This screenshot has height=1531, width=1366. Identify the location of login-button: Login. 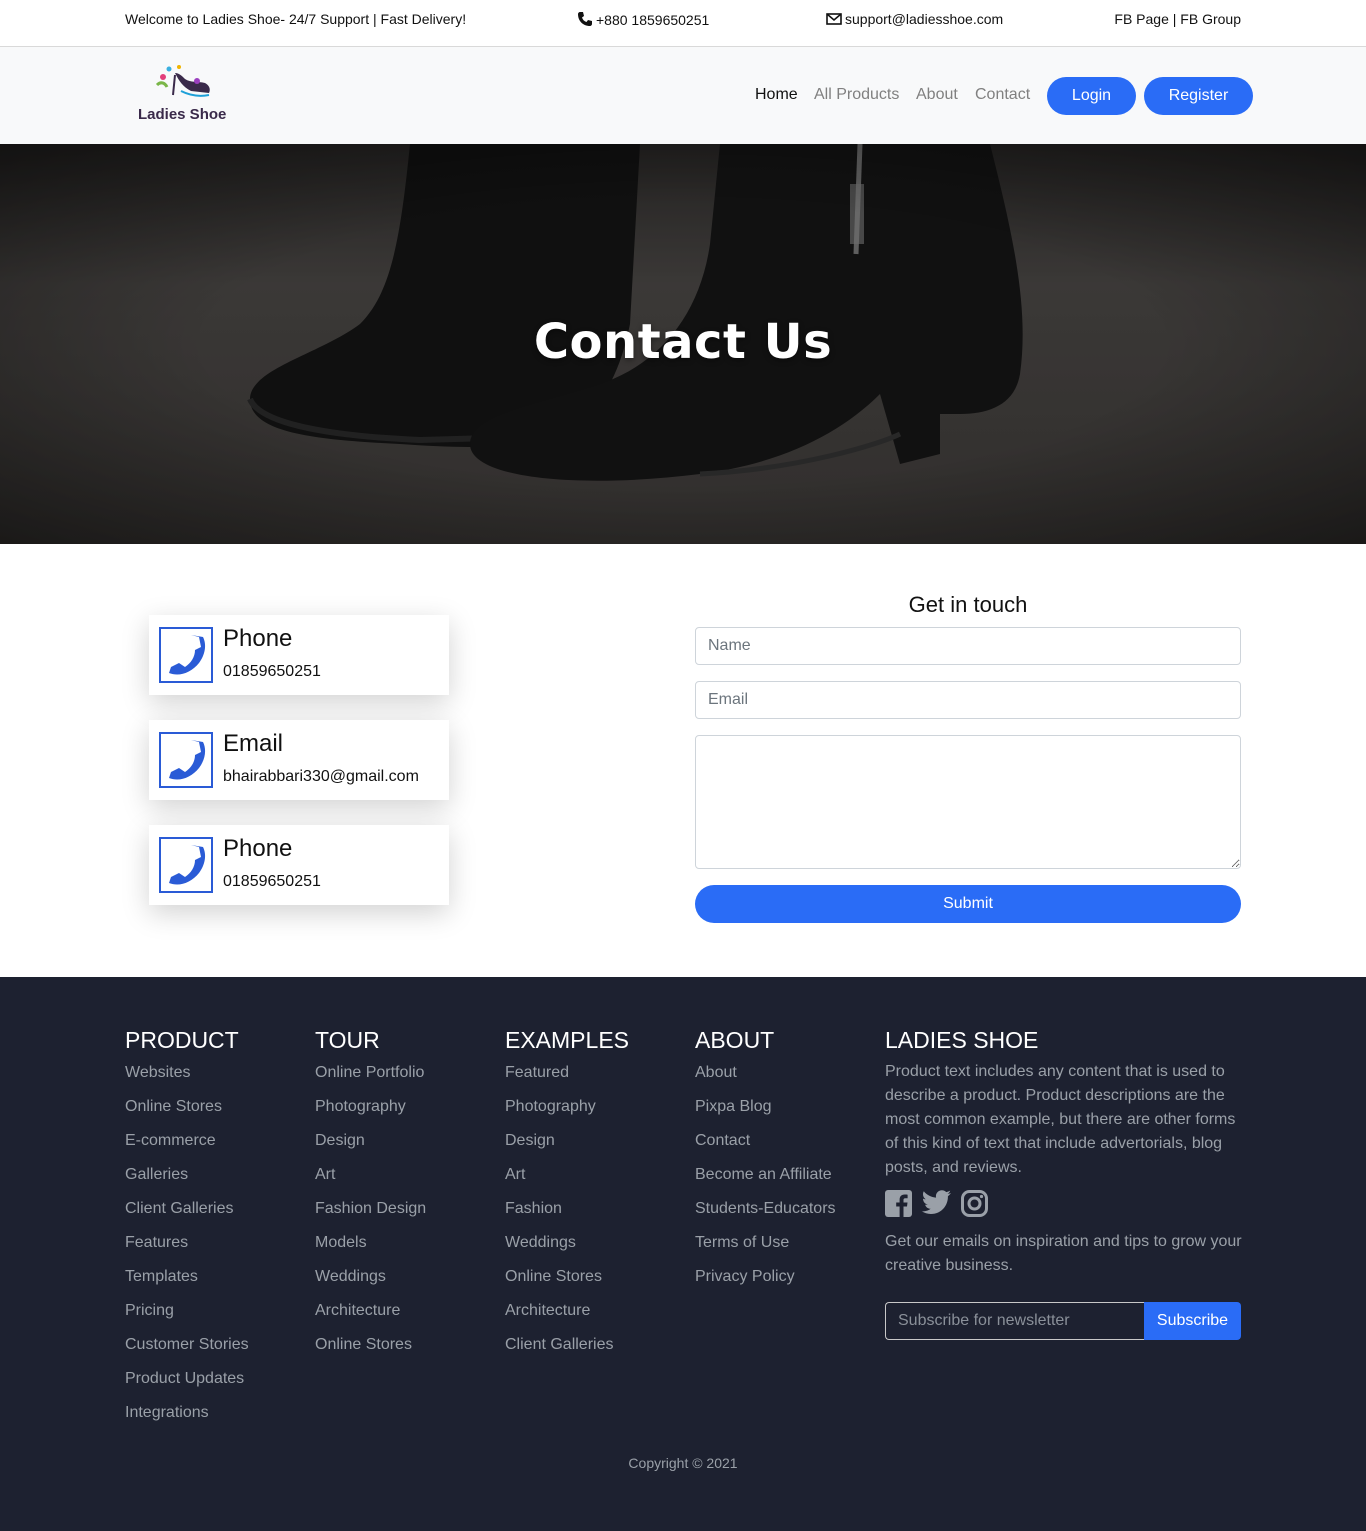
(1091, 96).